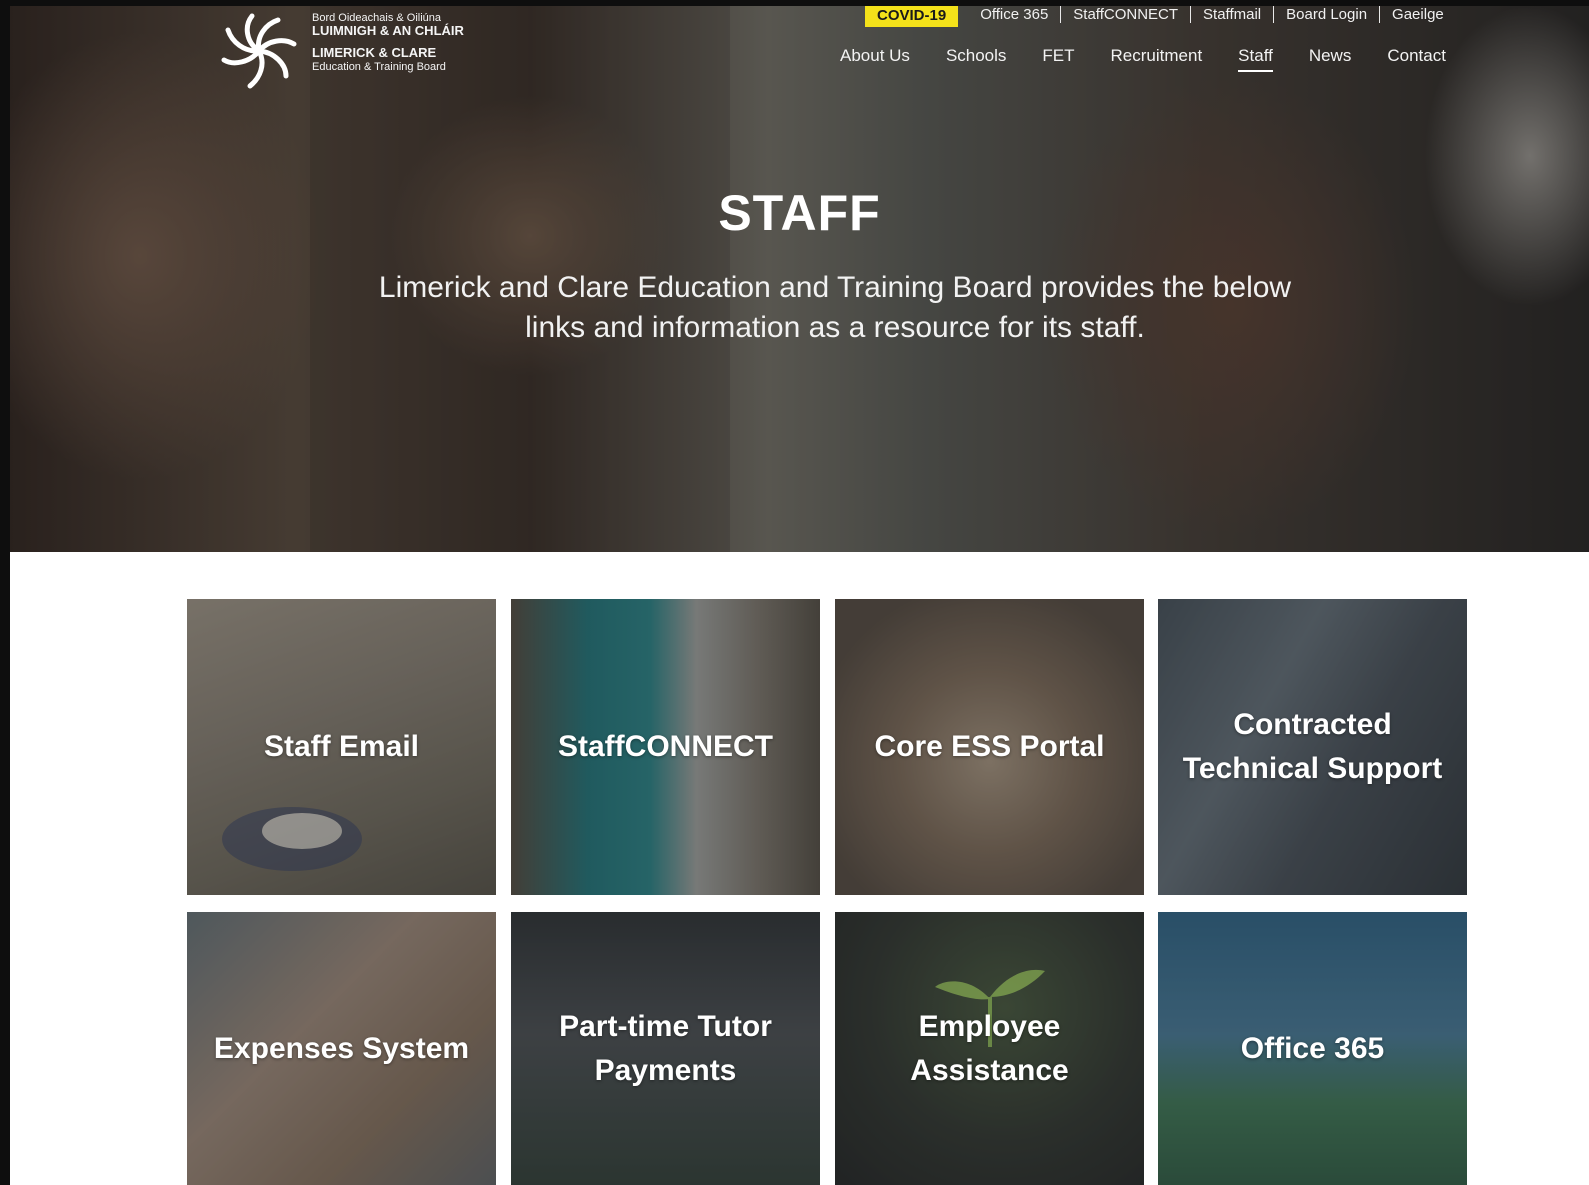 This screenshot has width=1589, height=1185. I want to click on tile-label: Staff Email, so click(341, 746).